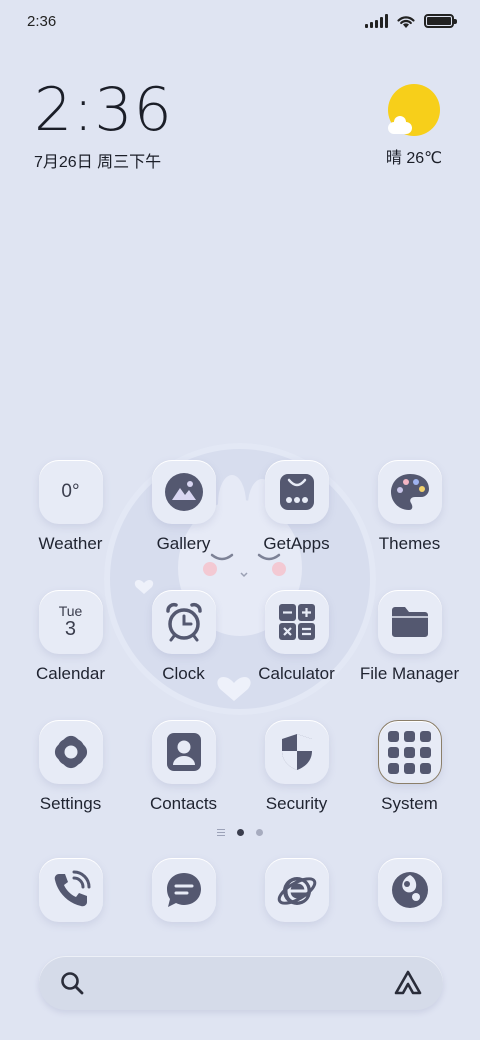  I want to click on app-label: GetApps, so click(296, 543).